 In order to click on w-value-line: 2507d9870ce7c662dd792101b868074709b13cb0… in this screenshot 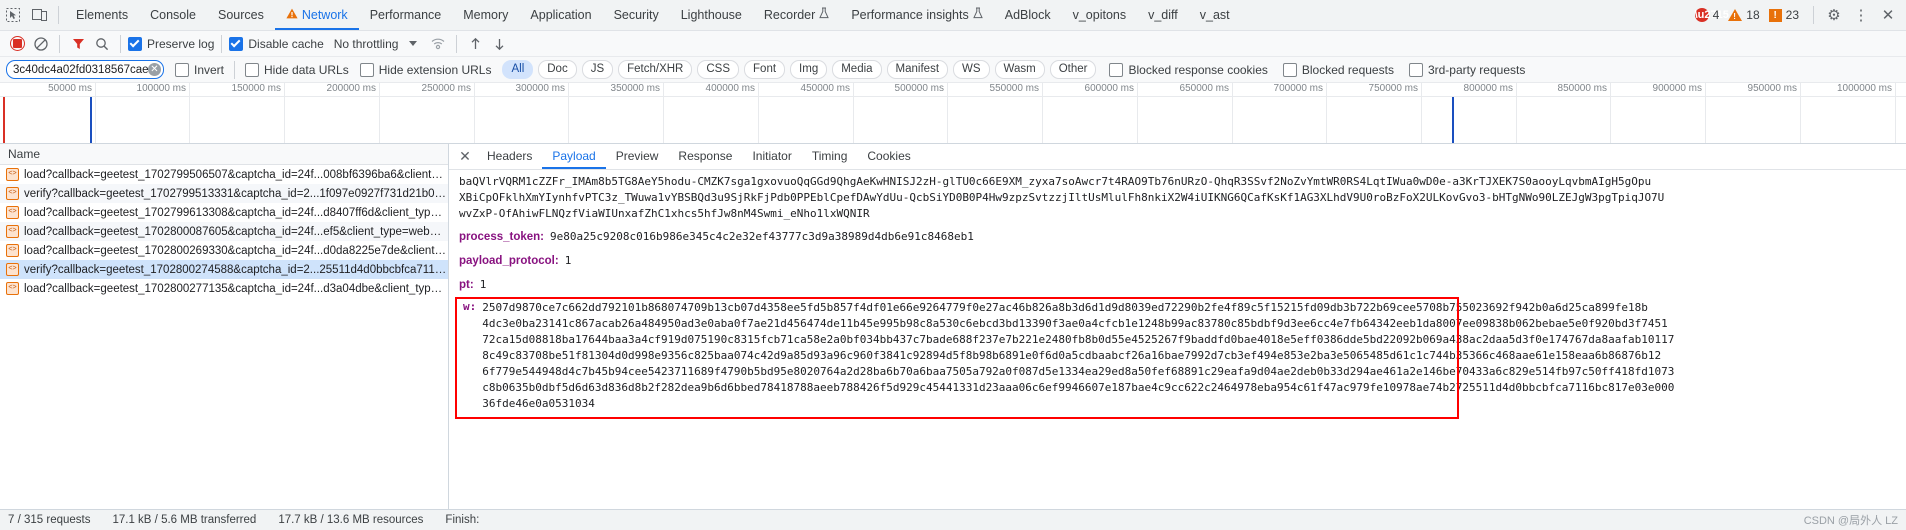, I will do `click(1065, 307)`.